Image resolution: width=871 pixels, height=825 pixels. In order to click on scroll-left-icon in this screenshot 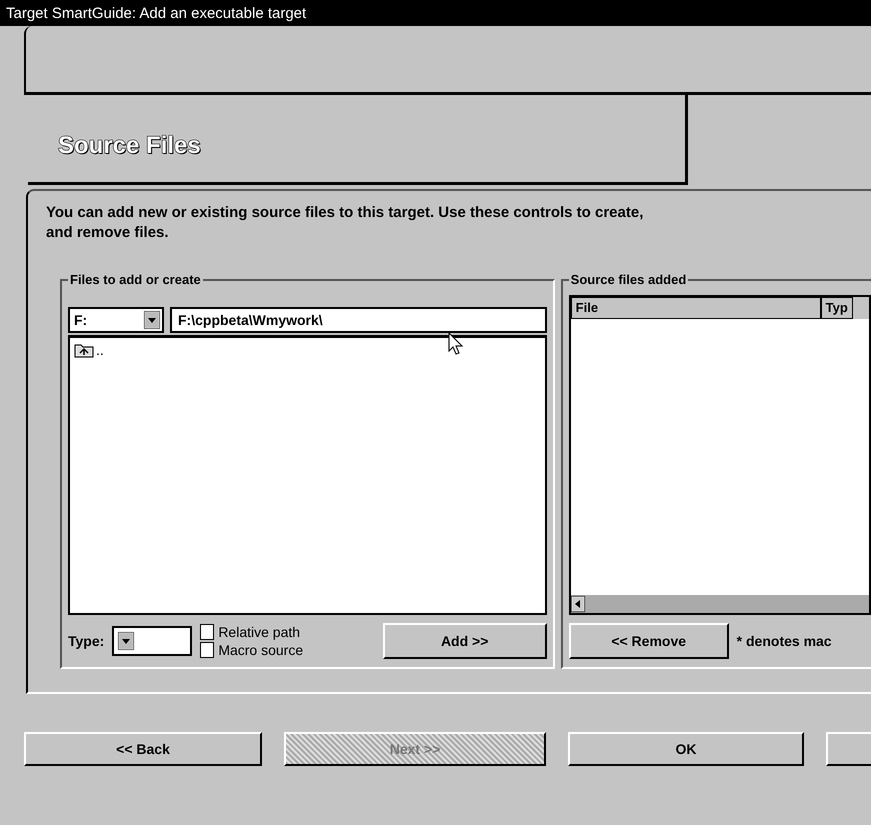, I will do `click(577, 604)`.